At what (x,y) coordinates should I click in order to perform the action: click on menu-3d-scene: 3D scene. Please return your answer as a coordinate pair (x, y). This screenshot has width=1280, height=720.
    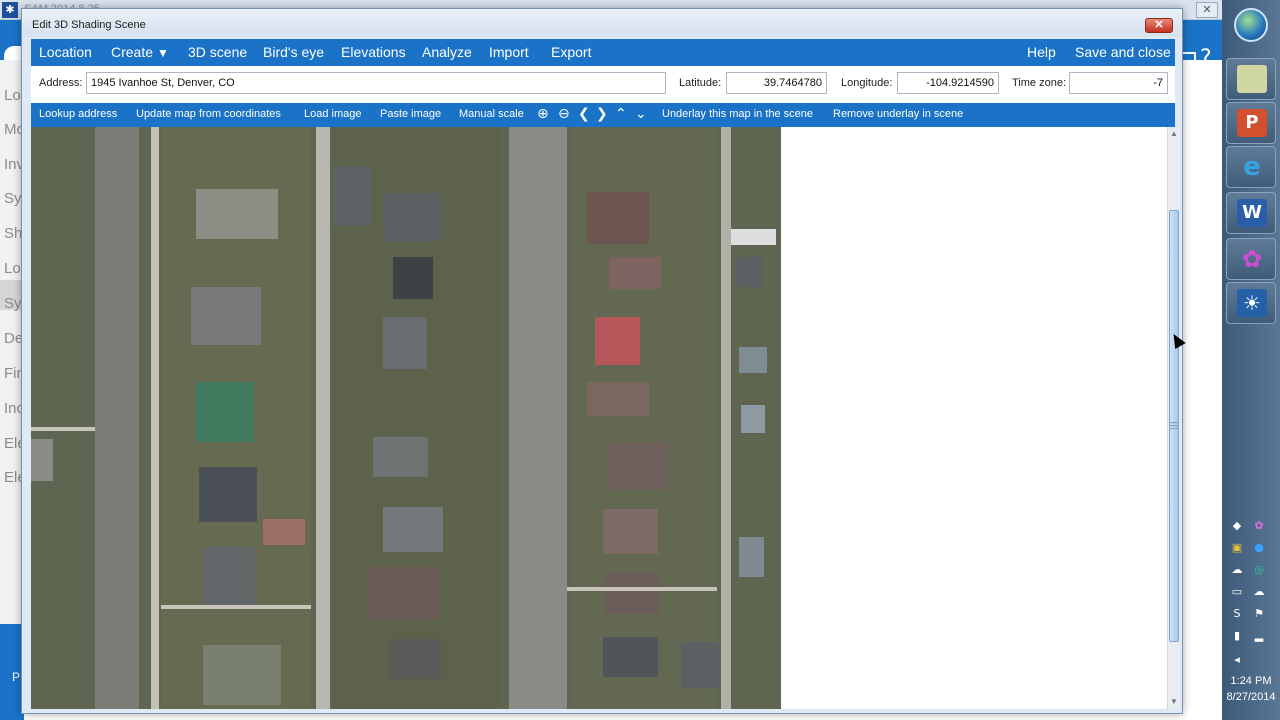
    Looking at the image, I should click on (217, 52).